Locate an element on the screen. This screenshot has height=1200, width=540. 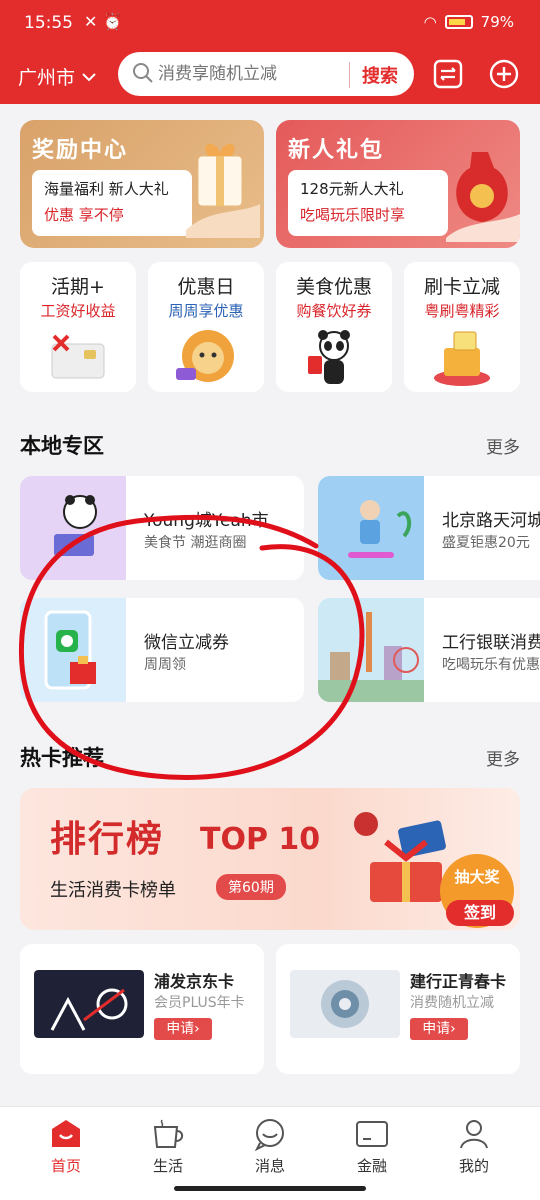
banner-subtitle: 生活消费卡榜单 is located at coordinates (113, 890).